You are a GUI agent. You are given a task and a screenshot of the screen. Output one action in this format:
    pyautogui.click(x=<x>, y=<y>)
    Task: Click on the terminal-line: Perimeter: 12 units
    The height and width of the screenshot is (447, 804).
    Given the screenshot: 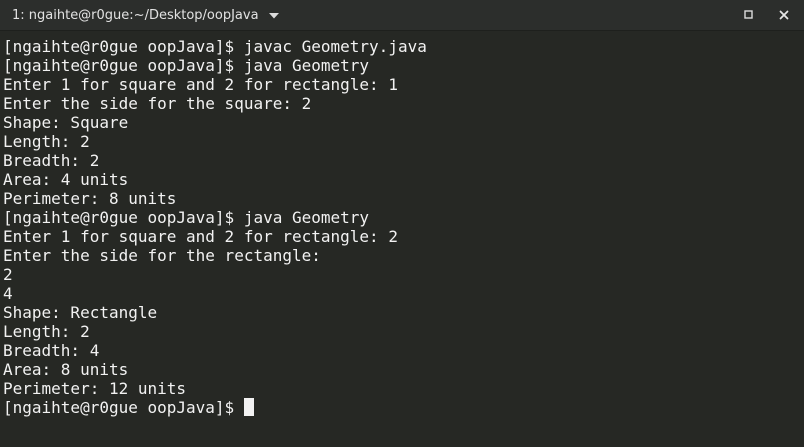 What is the action you would take?
    pyautogui.click(x=95, y=388)
    